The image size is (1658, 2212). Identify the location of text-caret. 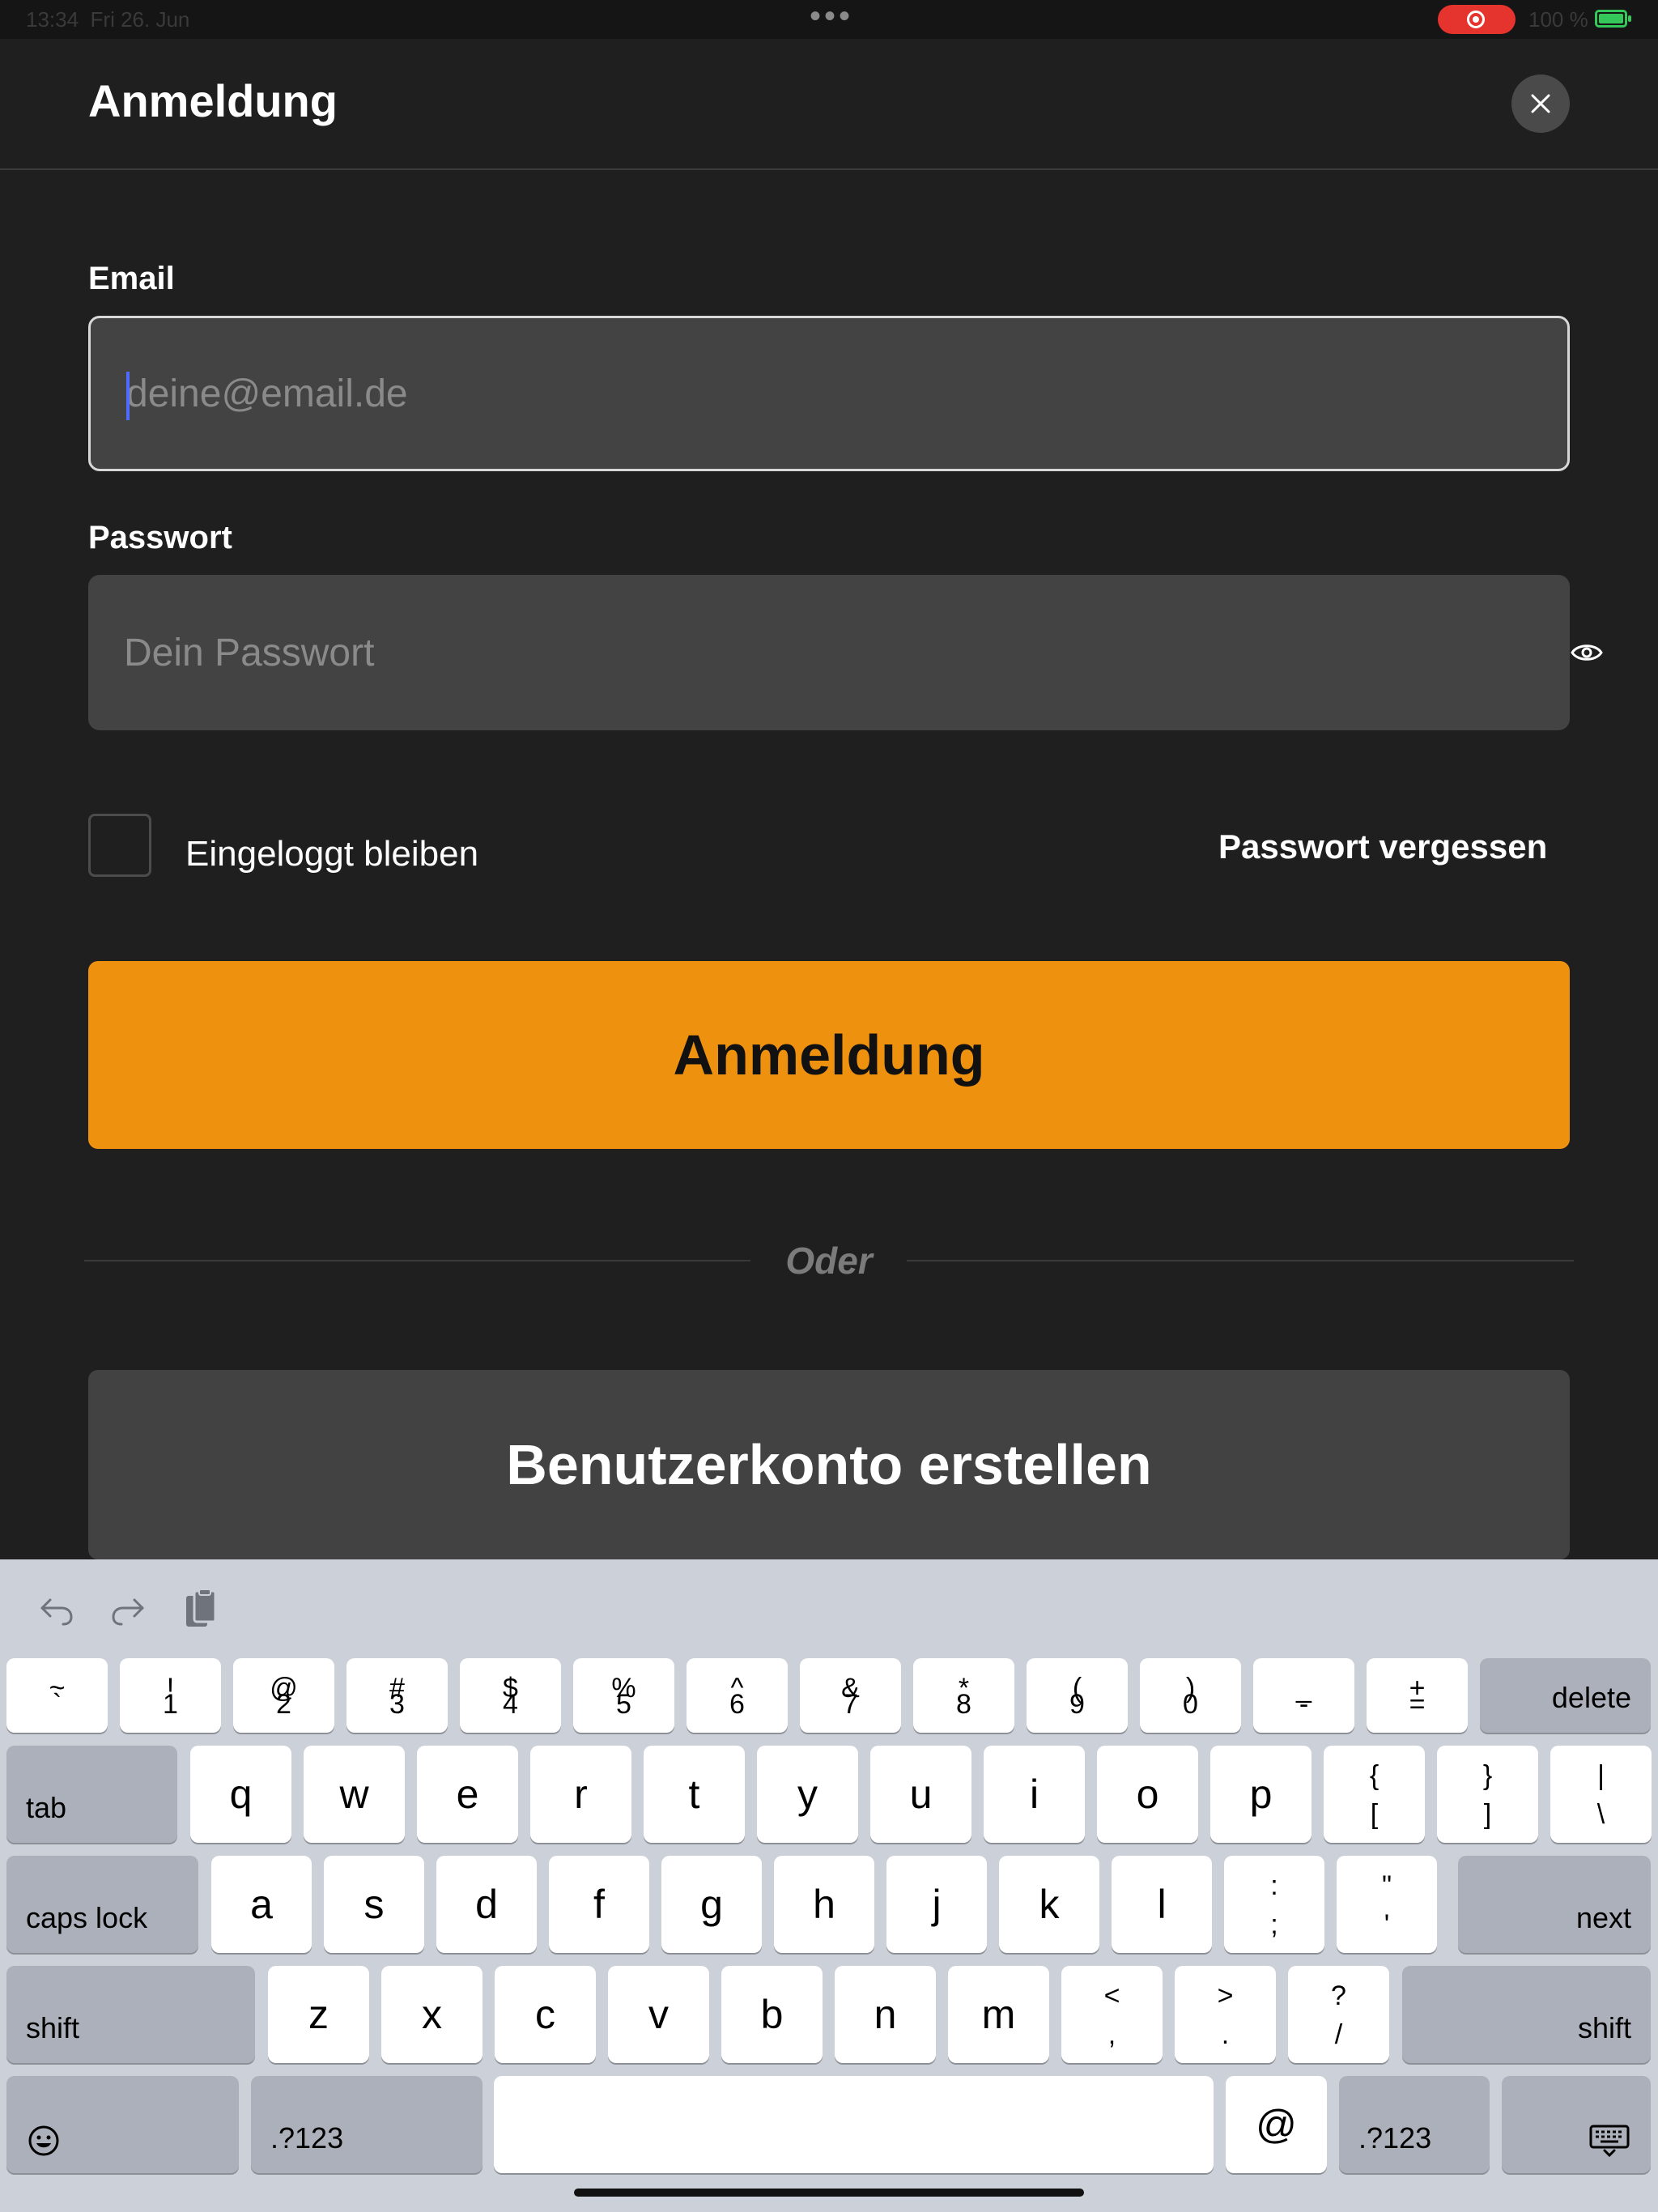
(128, 396).